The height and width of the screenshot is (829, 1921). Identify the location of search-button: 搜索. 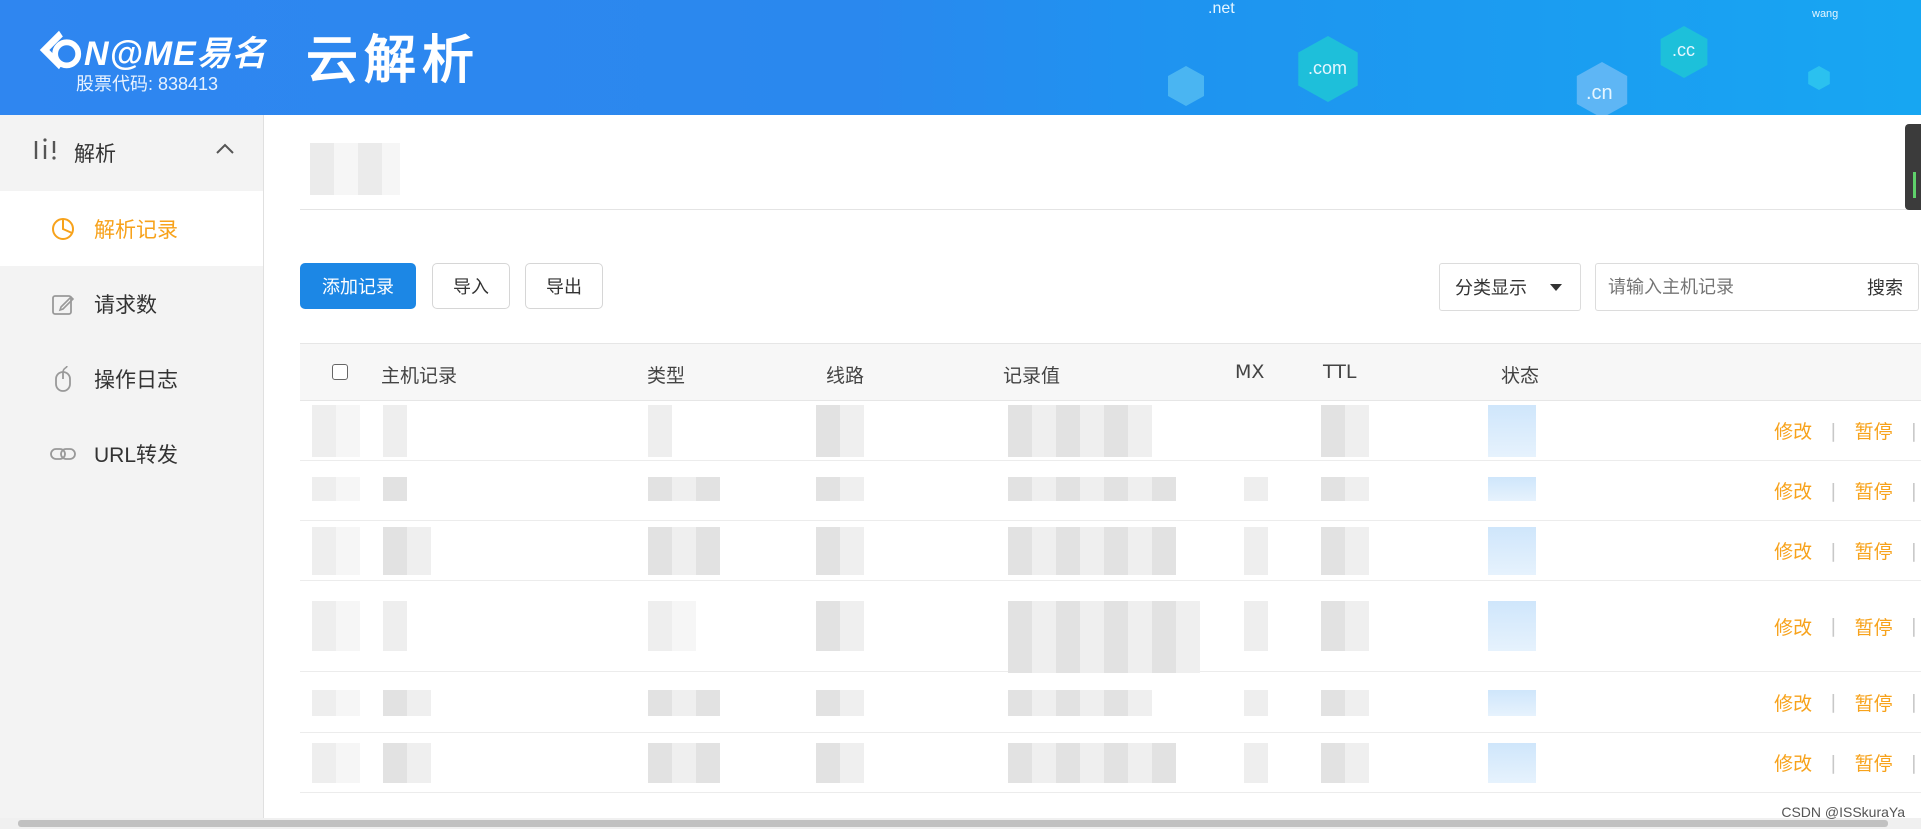
(1885, 287).